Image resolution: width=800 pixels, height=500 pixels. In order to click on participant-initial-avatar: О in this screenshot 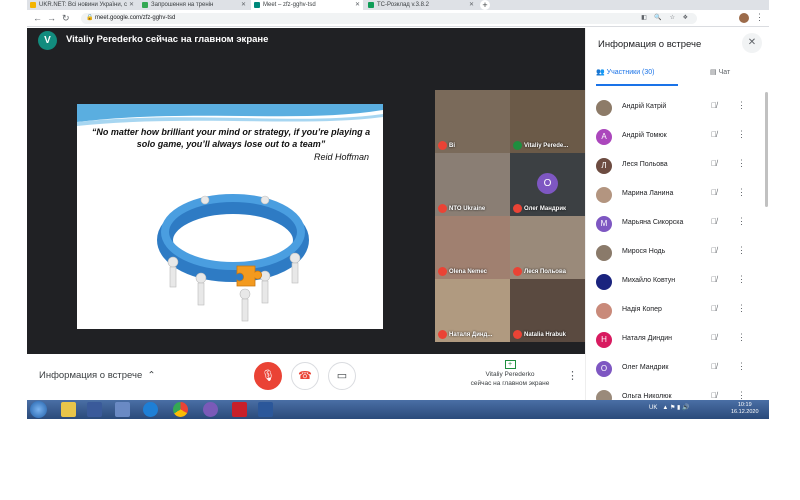, I will do `click(547, 183)`.